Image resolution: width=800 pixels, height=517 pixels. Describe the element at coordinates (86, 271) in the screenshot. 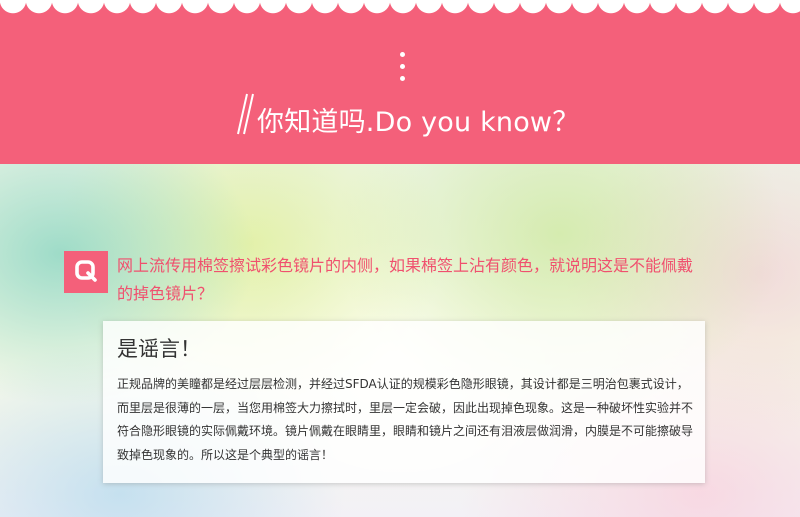

I see `question-q-icon` at that location.